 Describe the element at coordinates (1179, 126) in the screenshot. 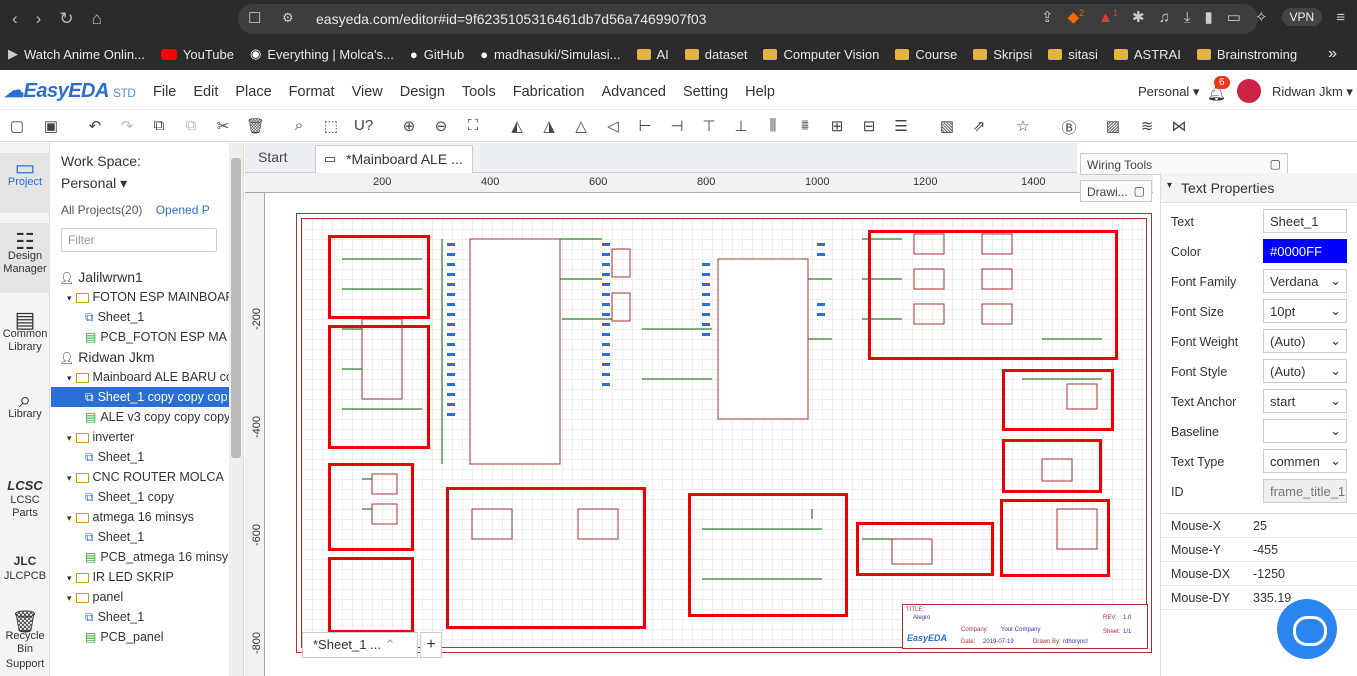

I see `share-icon: ⋈` at that location.